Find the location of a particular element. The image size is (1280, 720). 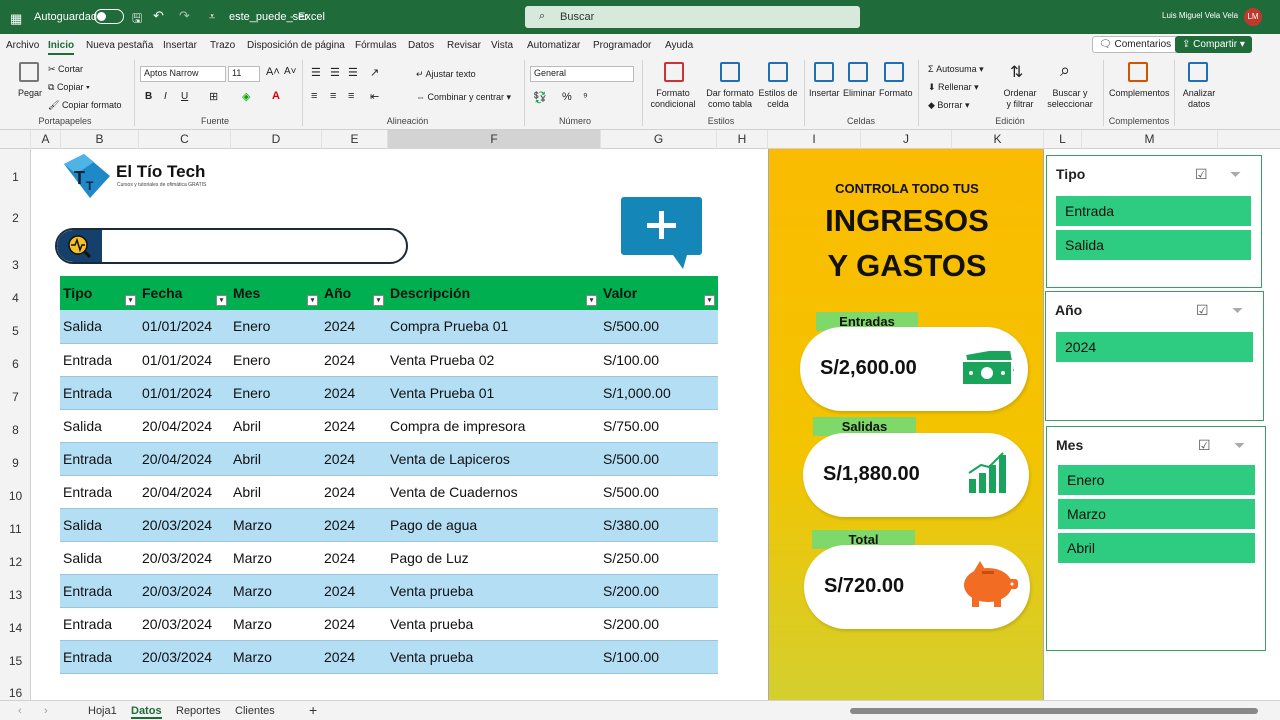

menu-revisar: Revisar is located at coordinates (464, 45).